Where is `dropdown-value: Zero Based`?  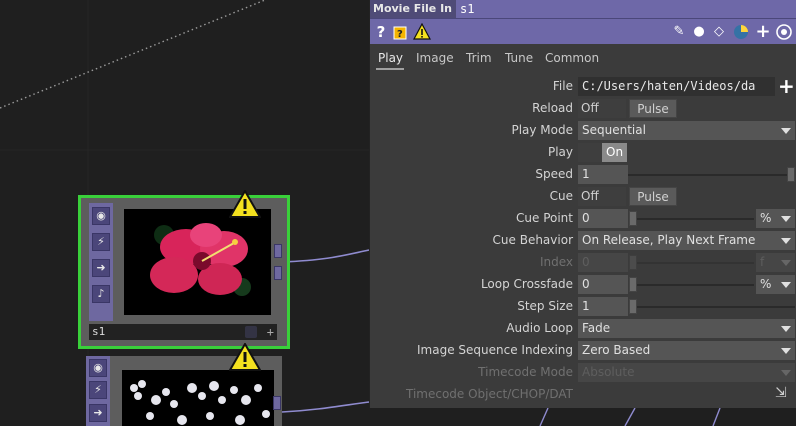
dropdown-value: Zero Based is located at coordinates (616, 350).